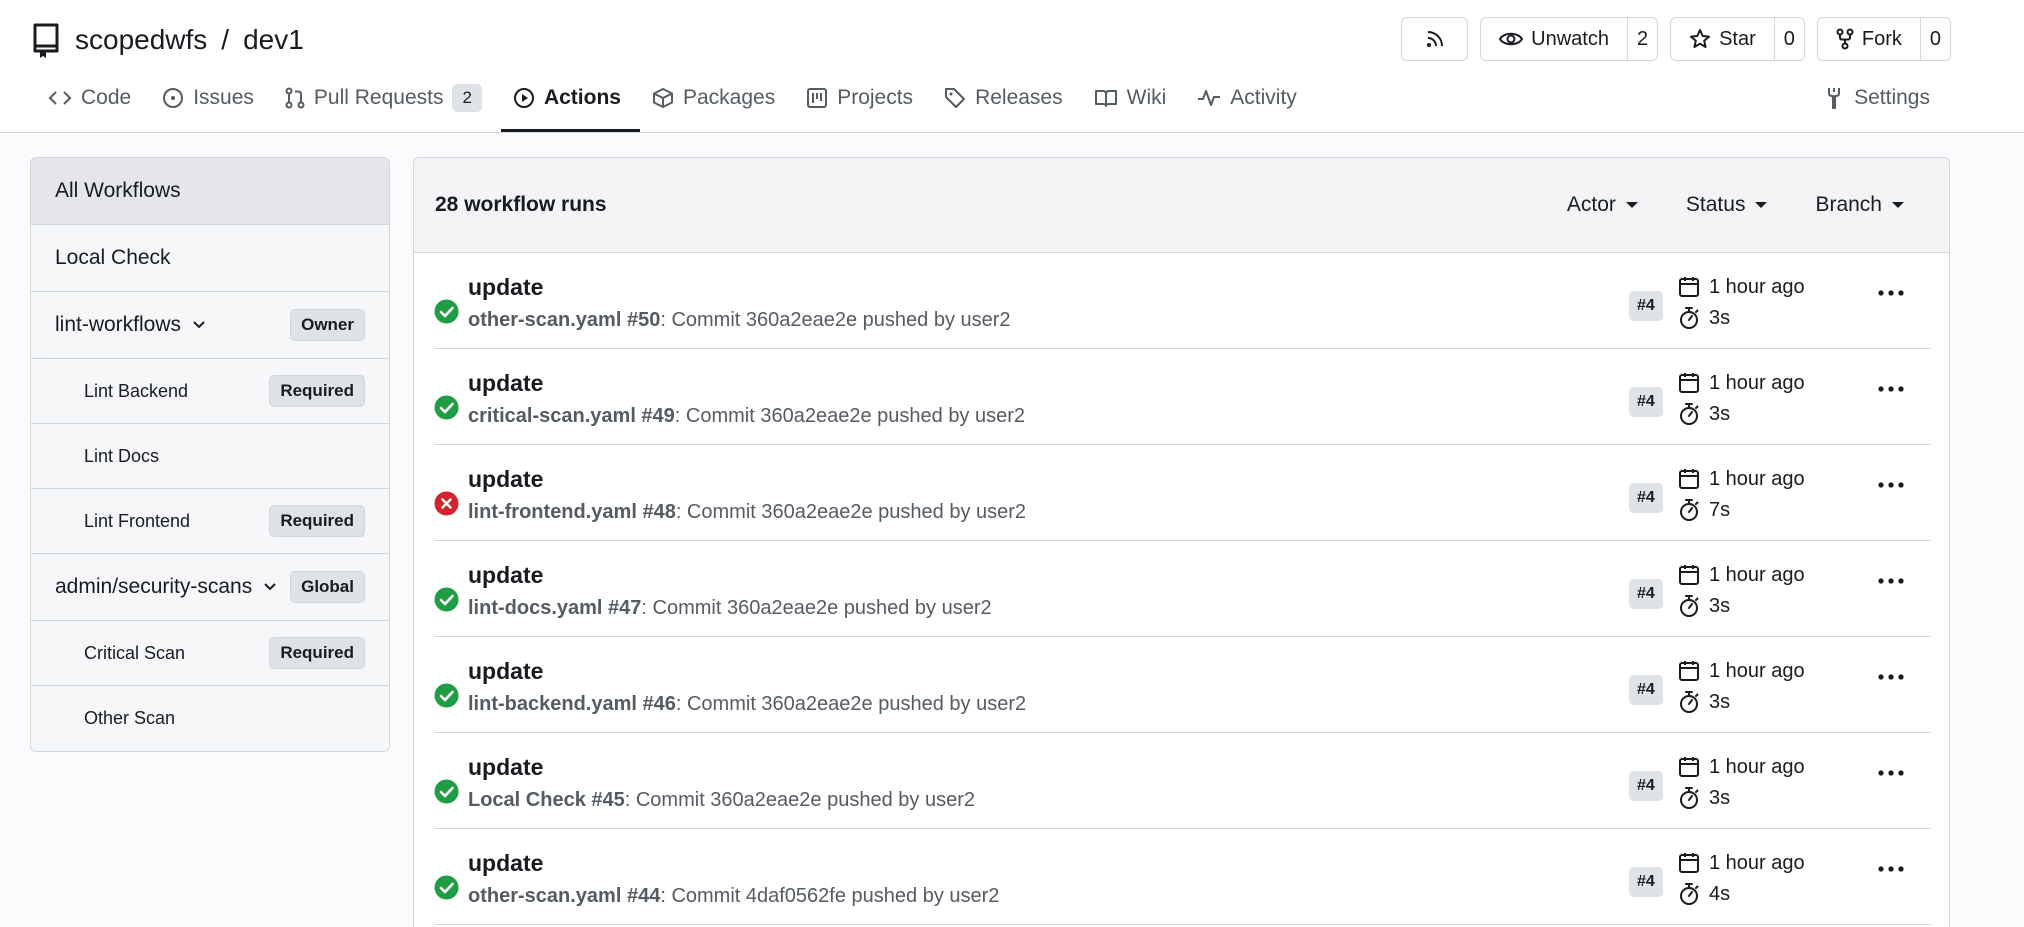  Describe the element at coordinates (210, 391) in the screenshot. I see `sidebar-item-lint-backend: Lint Backend Required` at that location.